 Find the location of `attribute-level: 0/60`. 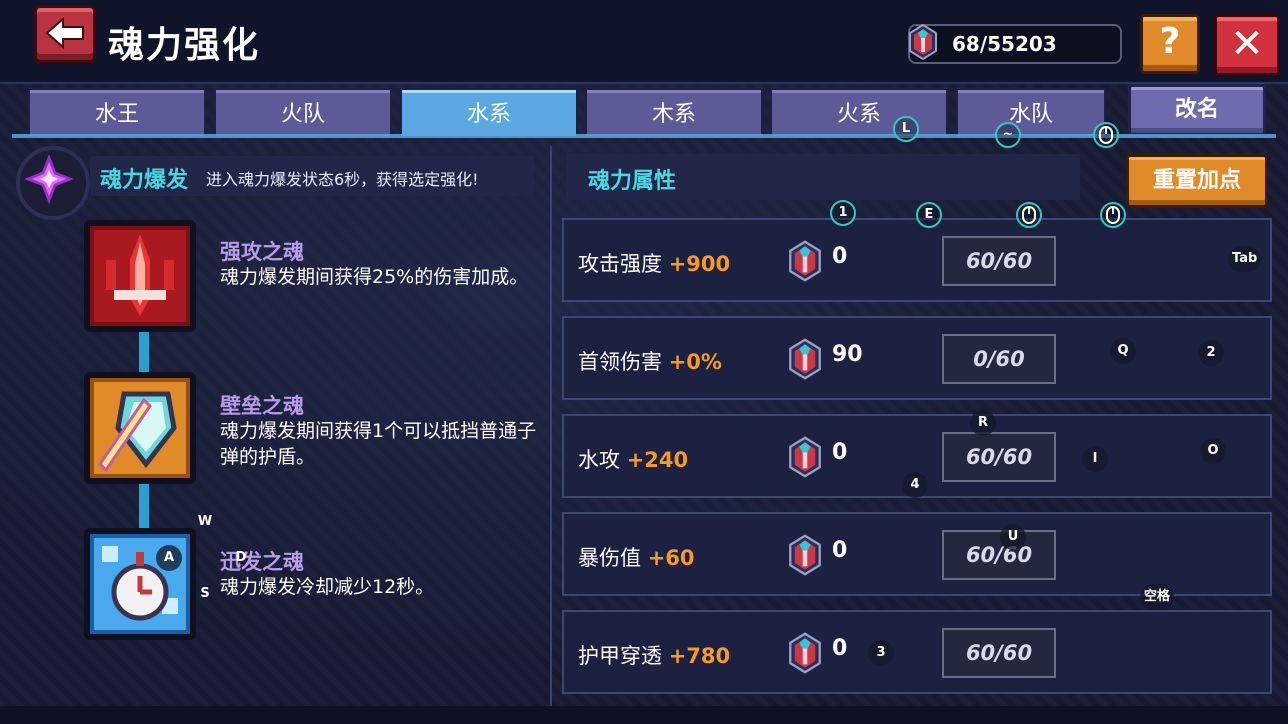

attribute-level: 0/60 is located at coordinates (999, 359).